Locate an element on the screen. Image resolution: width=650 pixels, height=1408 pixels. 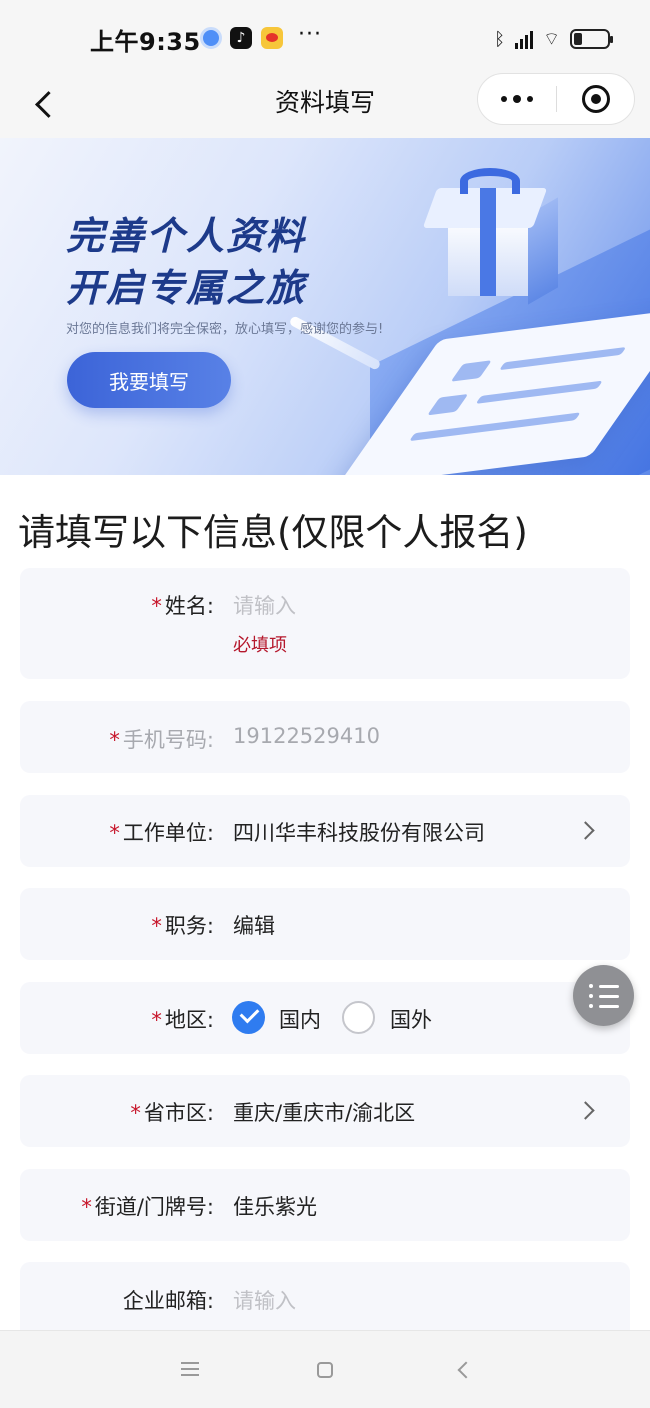
name-label: * 姓名: is located at coordinates (182, 606).